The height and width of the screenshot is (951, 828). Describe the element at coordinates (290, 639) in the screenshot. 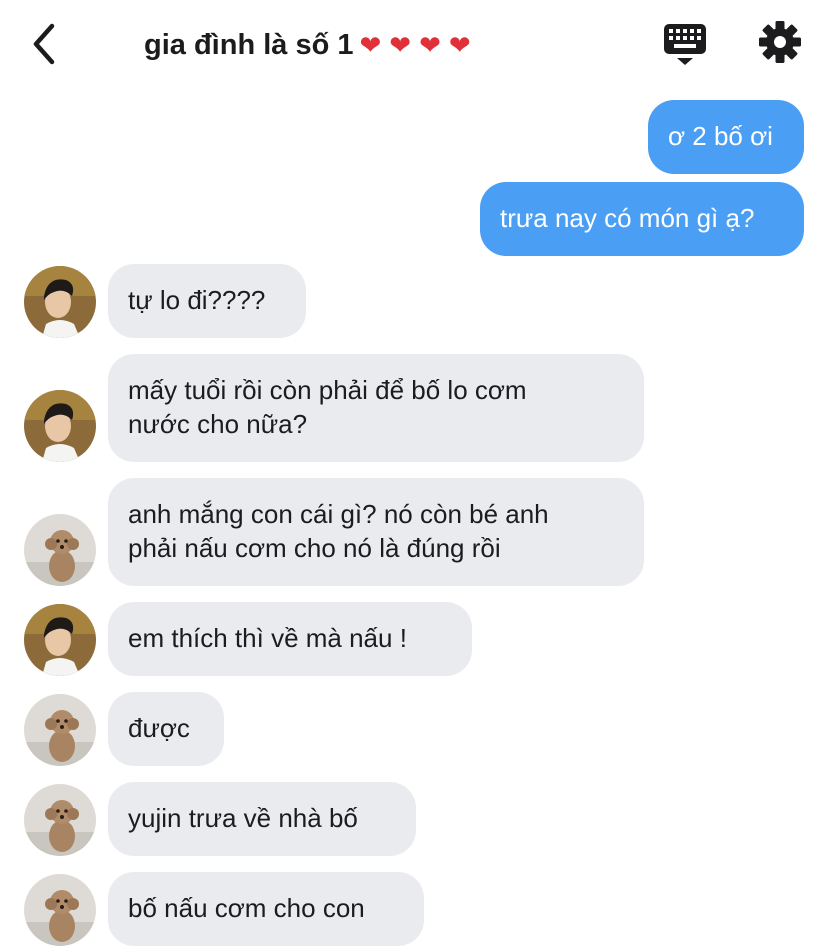

I see `incoming-message-bubble: em thích thì về mà nấu !` at that location.